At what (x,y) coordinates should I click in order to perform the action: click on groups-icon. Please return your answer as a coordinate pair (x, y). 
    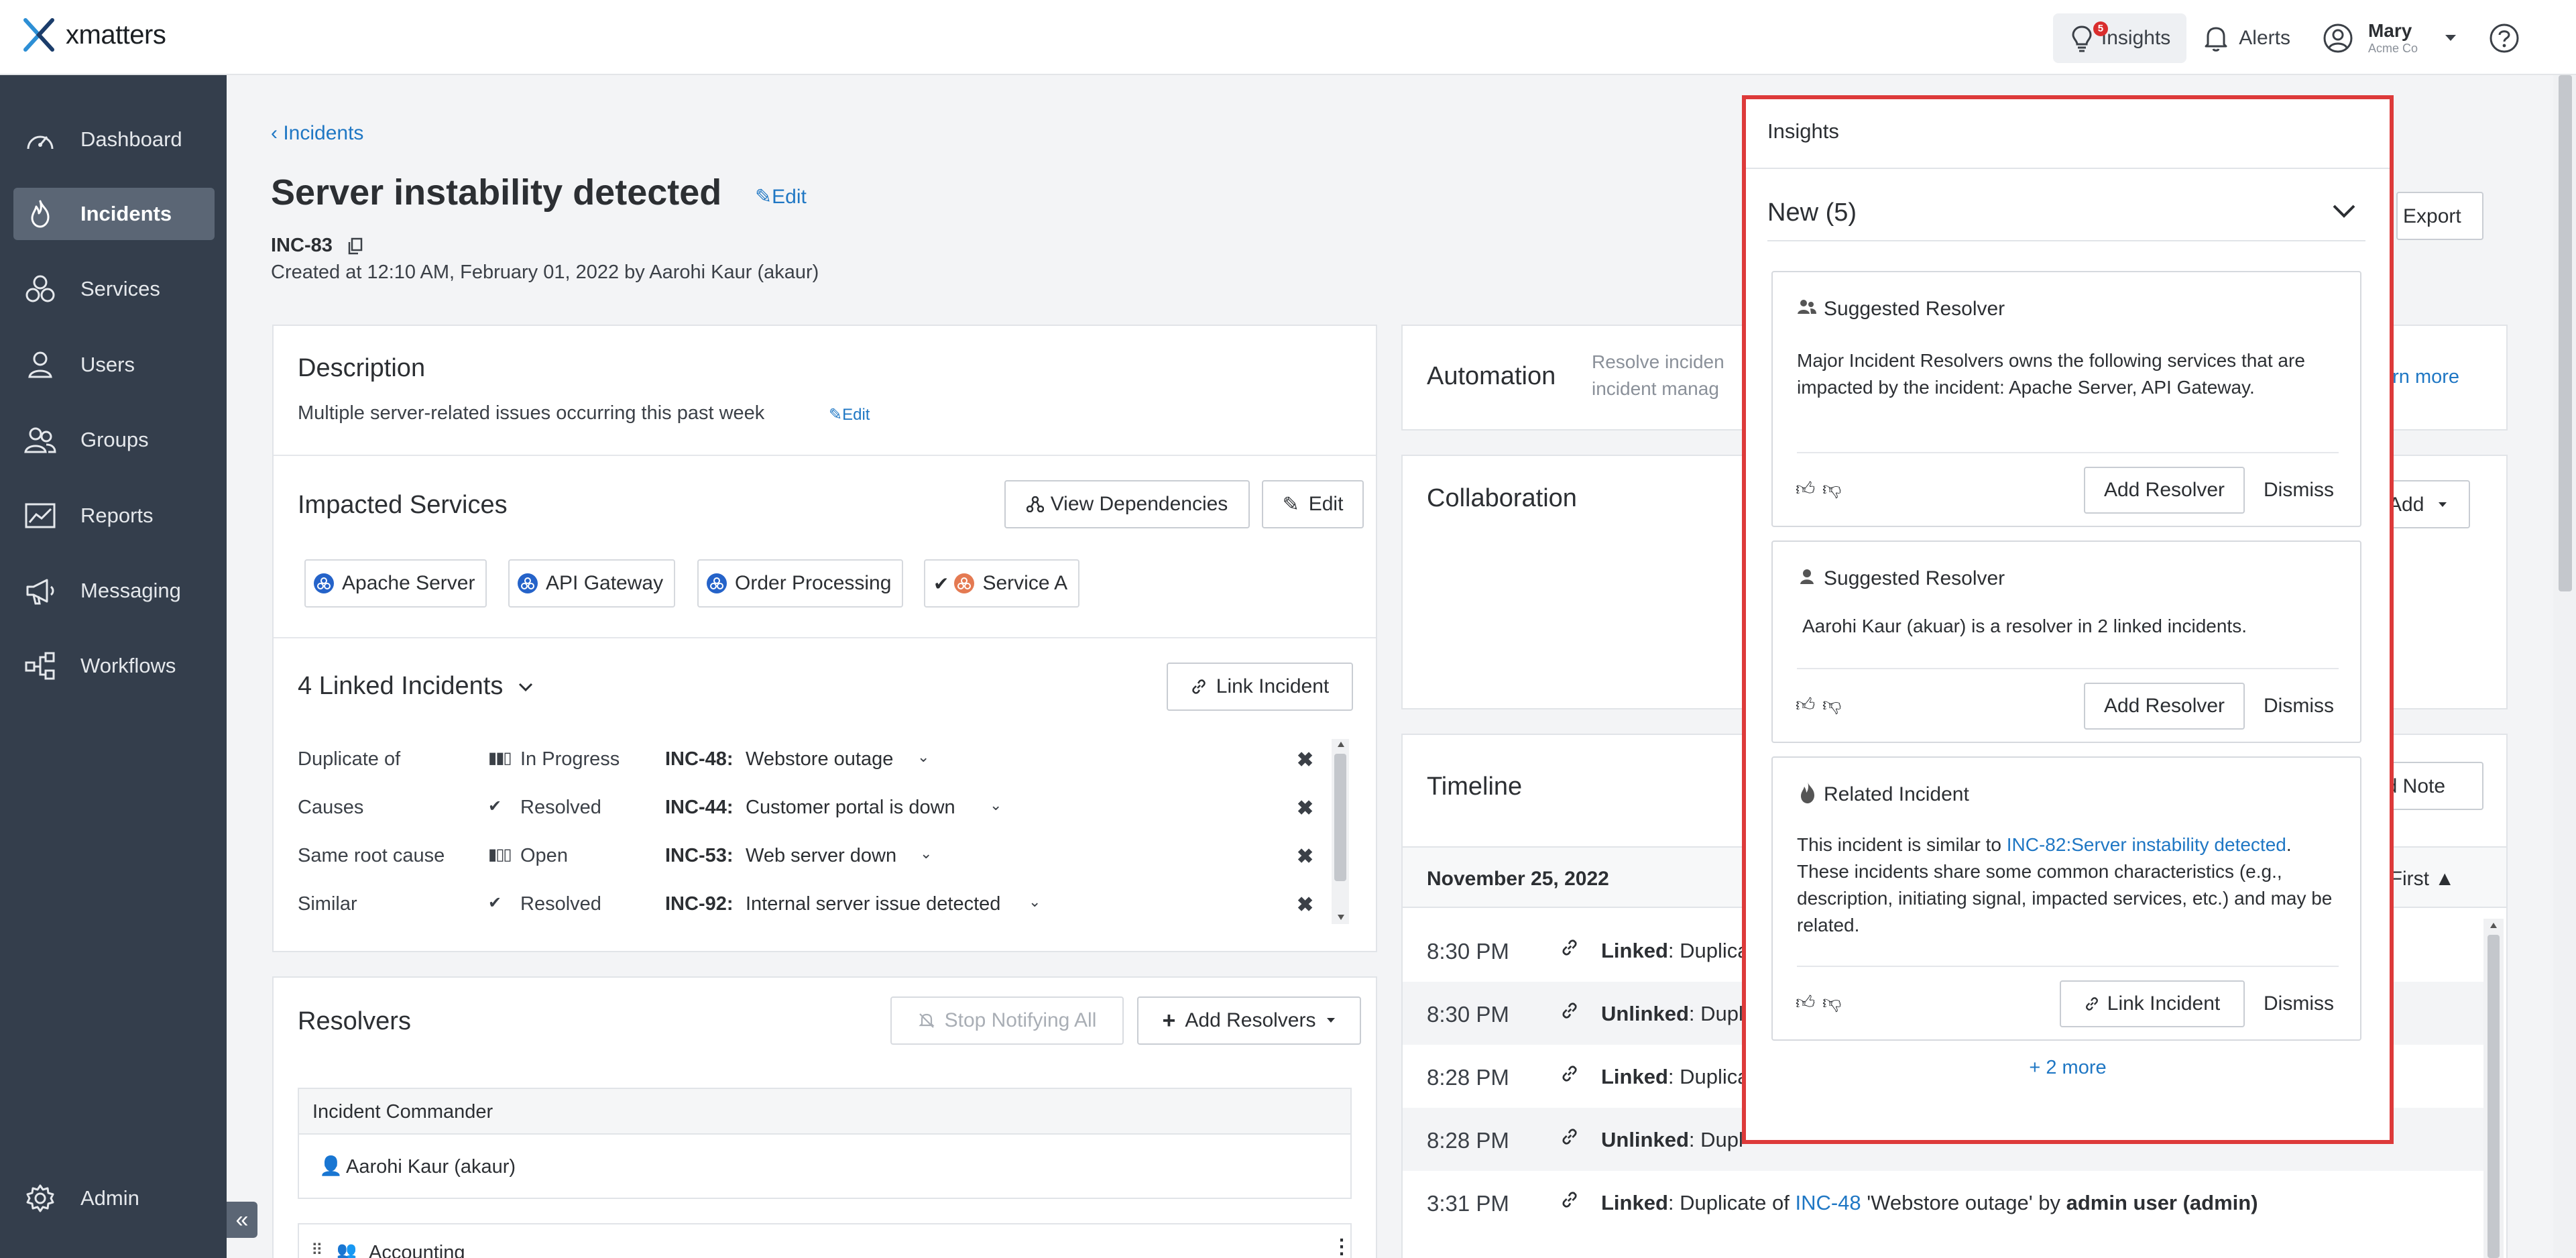
    Looking at the image, I should click on (1807, 307).